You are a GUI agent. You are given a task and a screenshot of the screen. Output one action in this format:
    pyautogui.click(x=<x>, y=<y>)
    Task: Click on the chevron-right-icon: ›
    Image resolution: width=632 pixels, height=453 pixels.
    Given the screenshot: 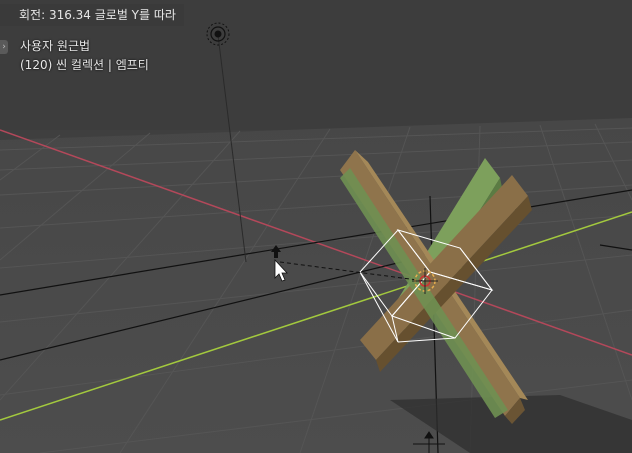 What is the action you would take?
    pyautogui.click(x=4, y=47)
    